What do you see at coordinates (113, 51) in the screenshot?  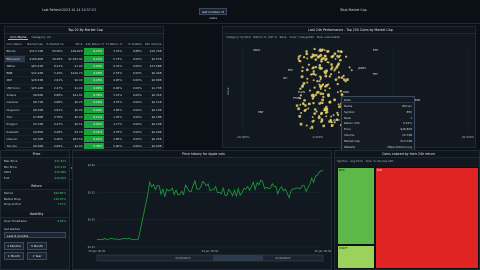 I see `table-cell: 3.19%` at bounding box center [113, 51].